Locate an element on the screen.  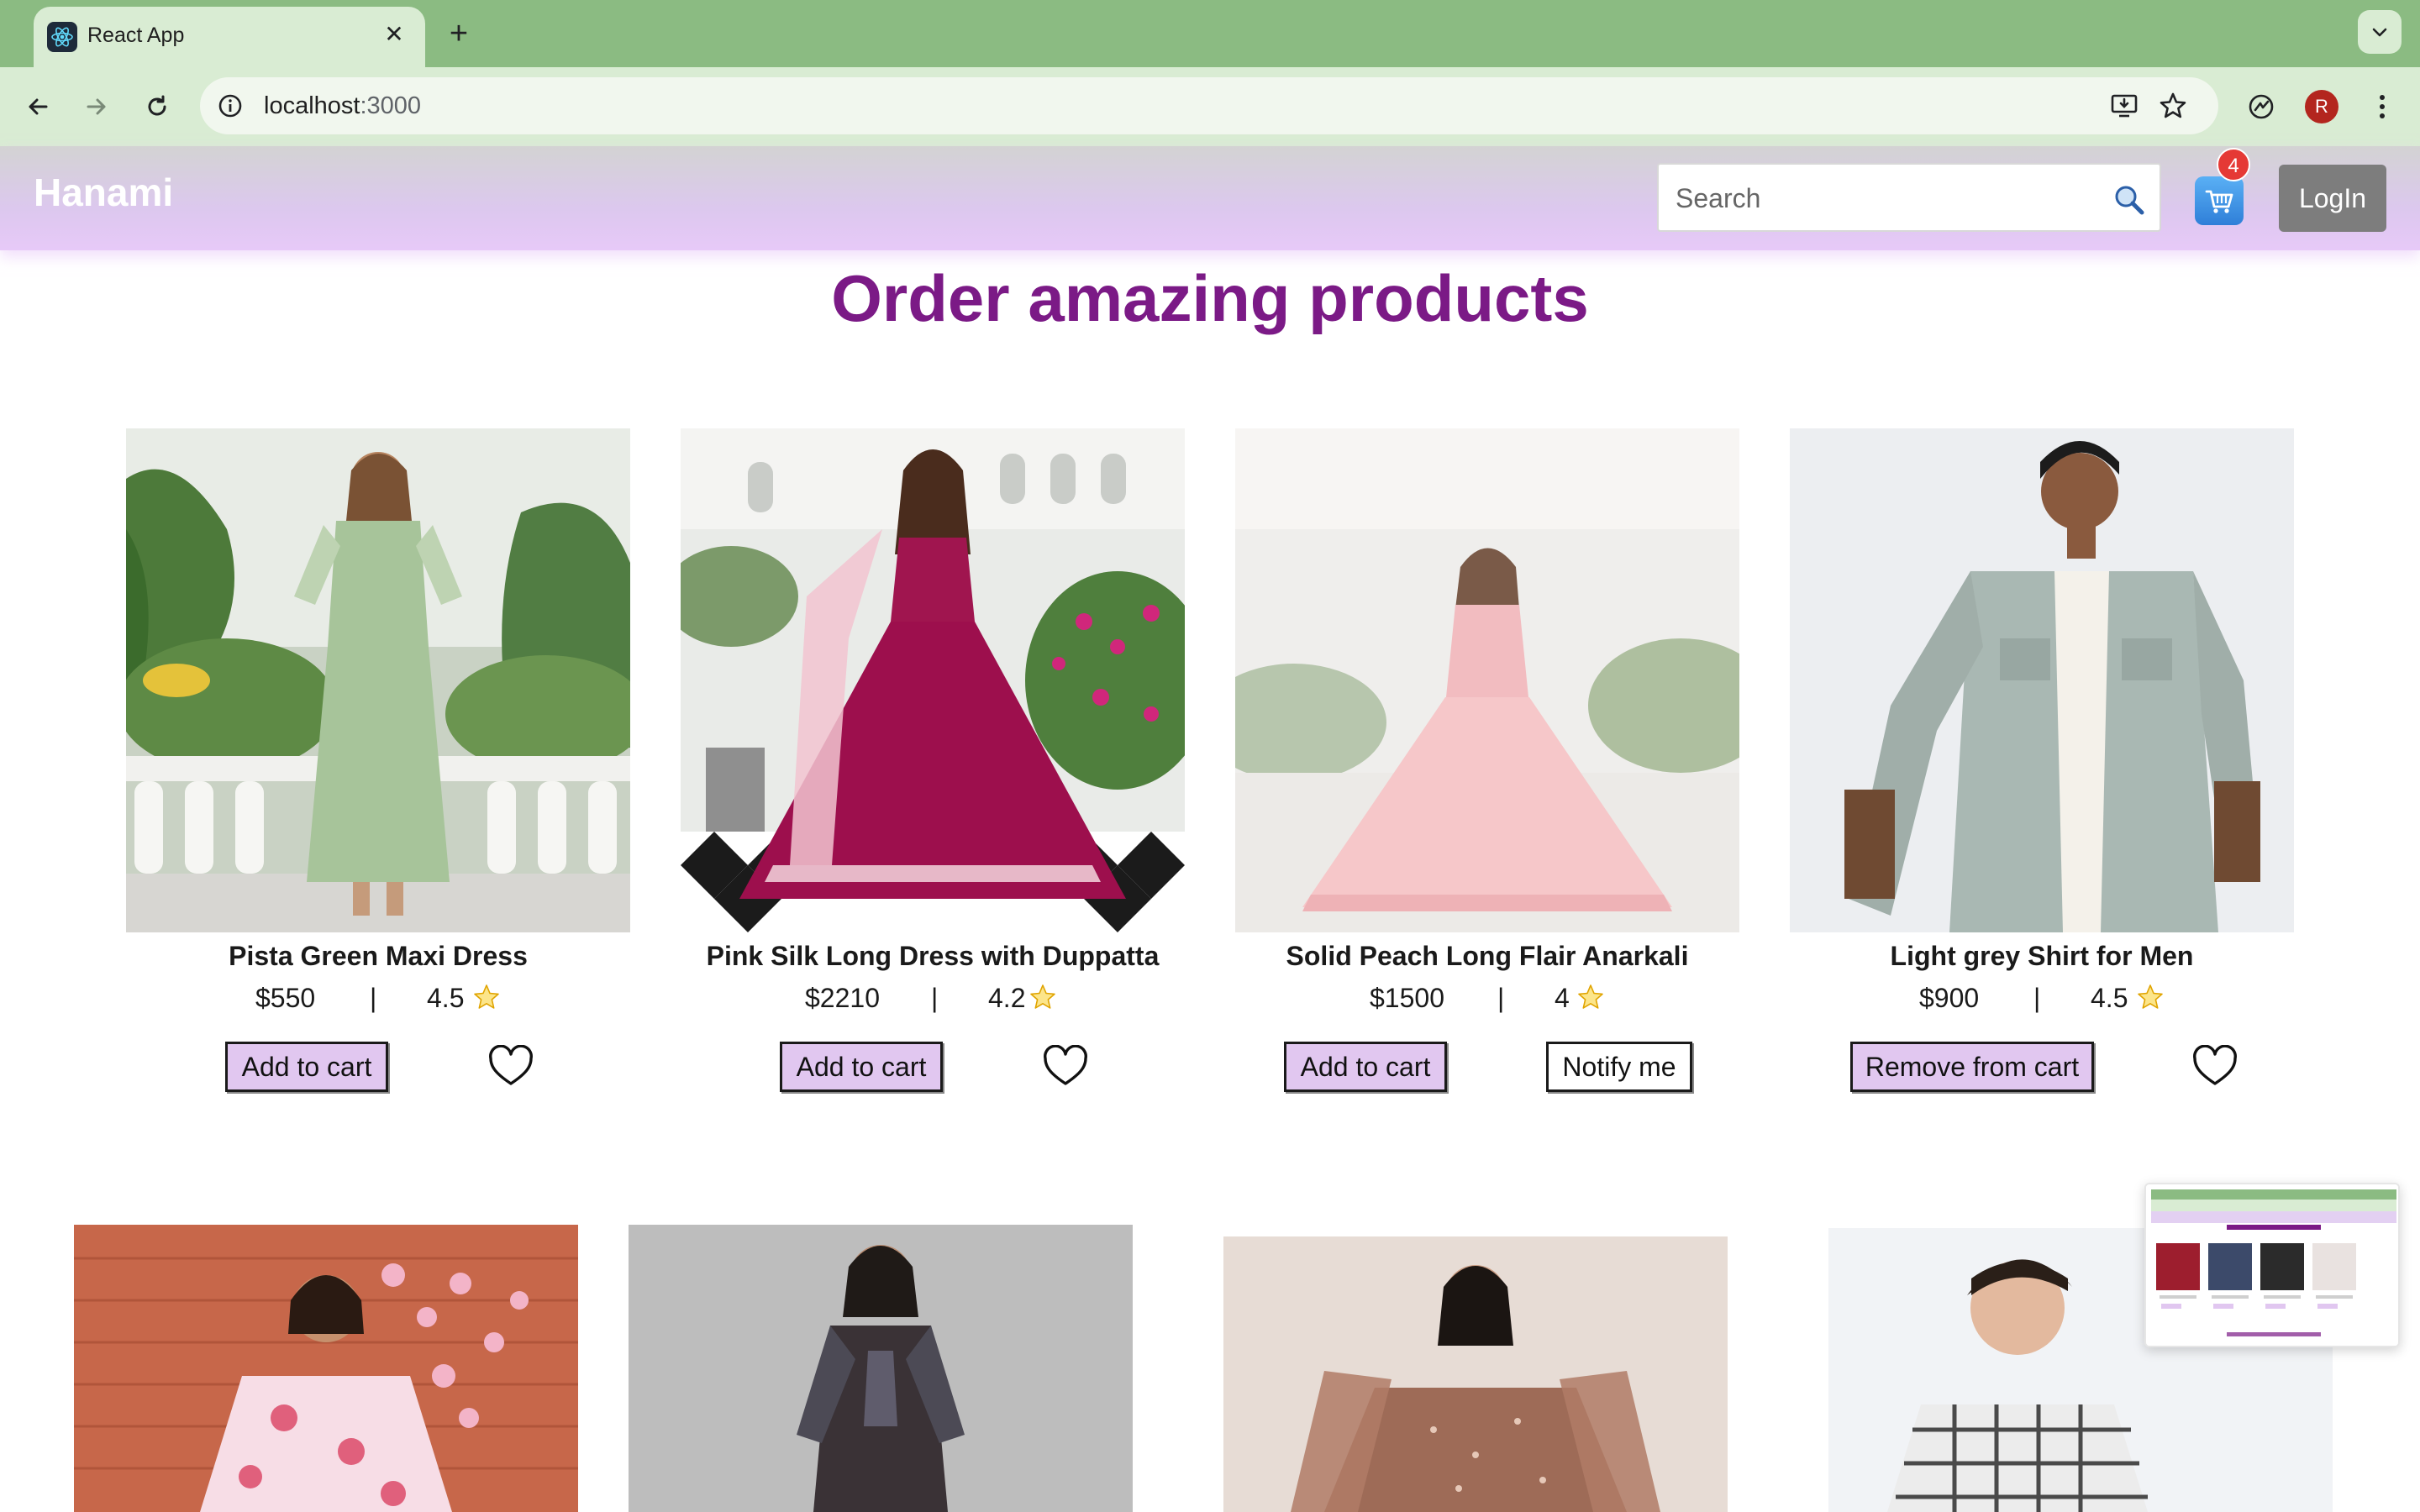
product-name: Pista Green Maxi Dress is located at coordinates (378, 956).